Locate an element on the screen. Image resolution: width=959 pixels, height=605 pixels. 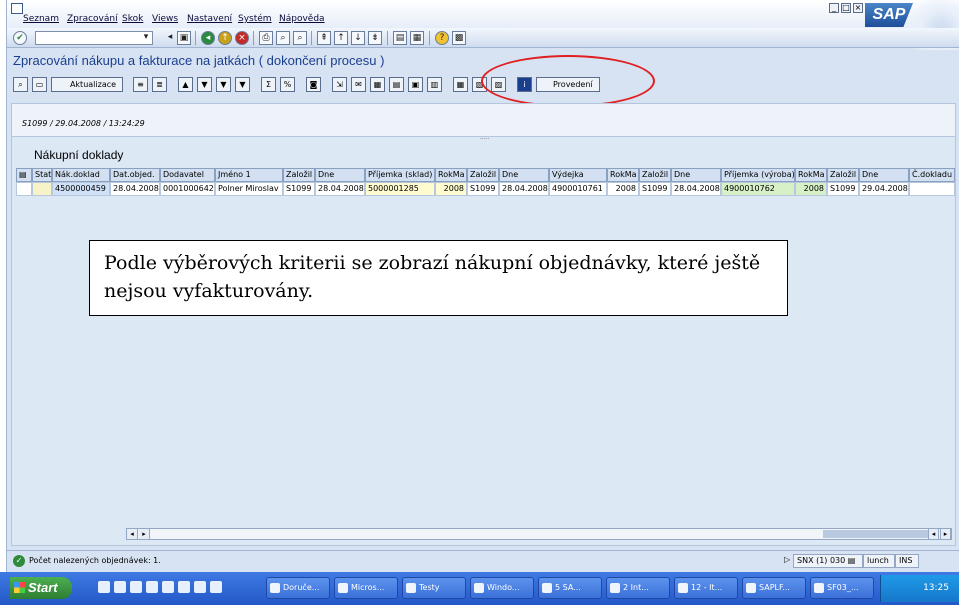
command-field is located at coordinates (94, 38).